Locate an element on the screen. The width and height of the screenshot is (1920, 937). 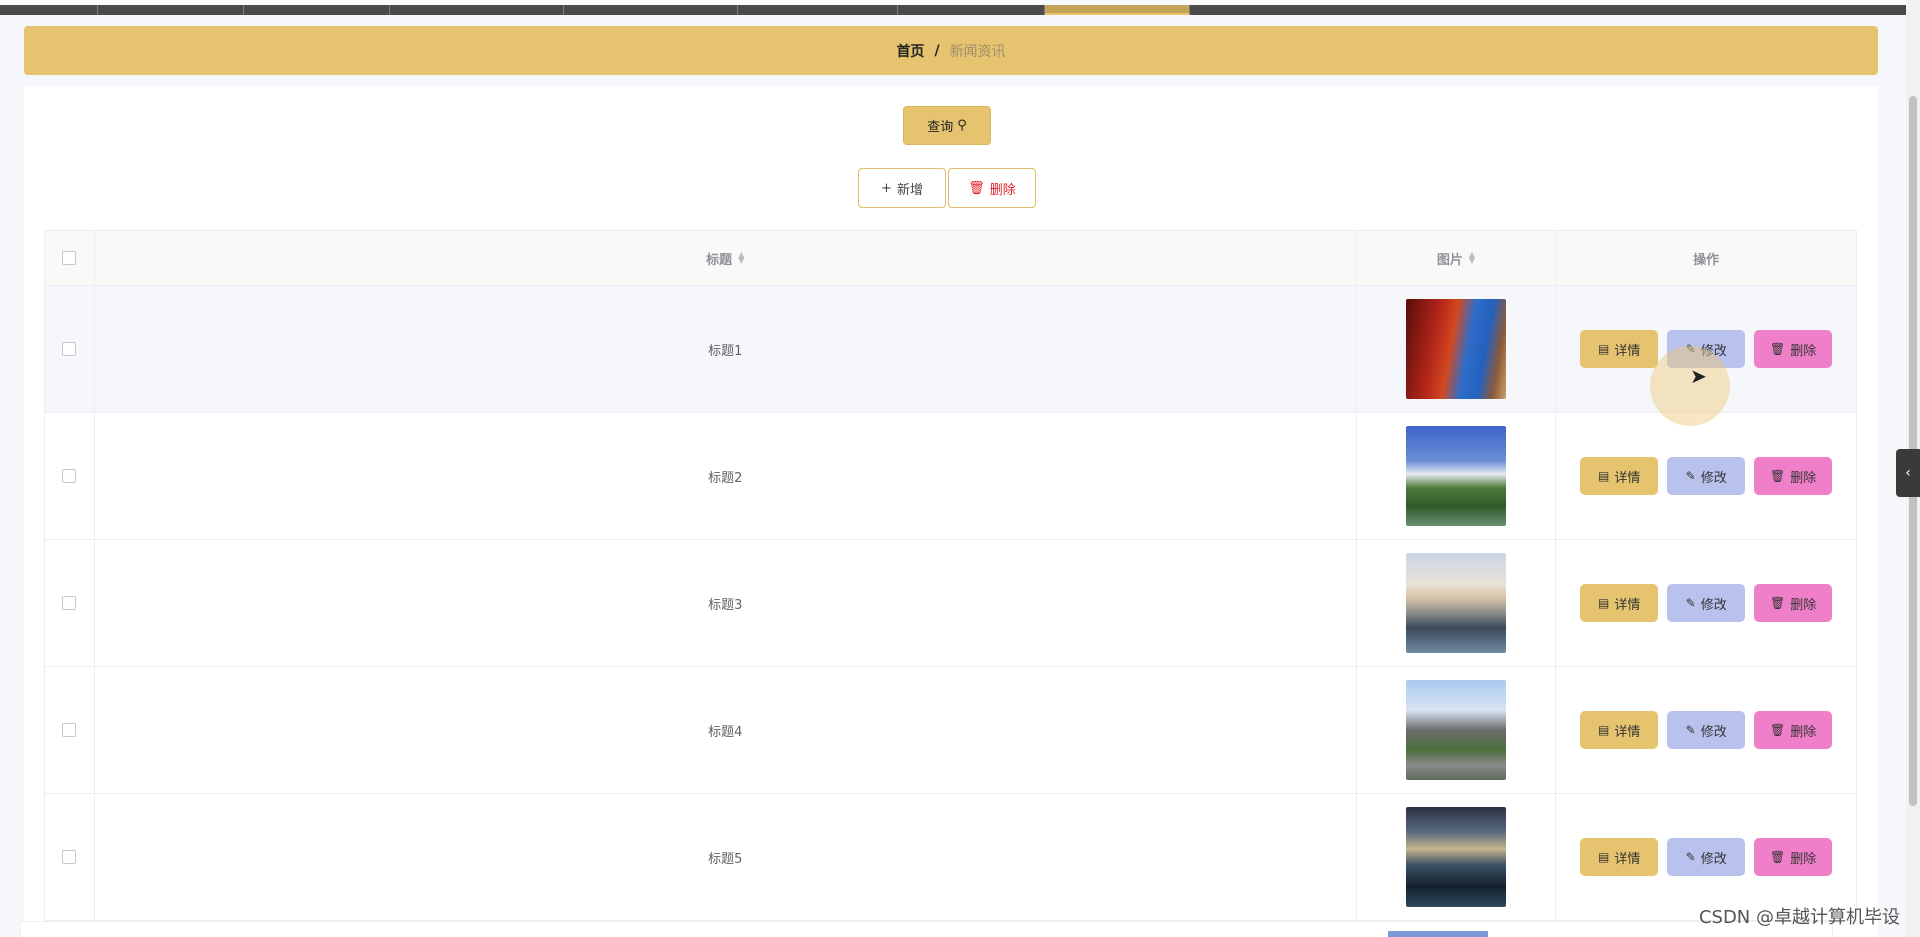
breadcrumb: 首页 / 新闻资讯 is located at coordinates (951, 50).